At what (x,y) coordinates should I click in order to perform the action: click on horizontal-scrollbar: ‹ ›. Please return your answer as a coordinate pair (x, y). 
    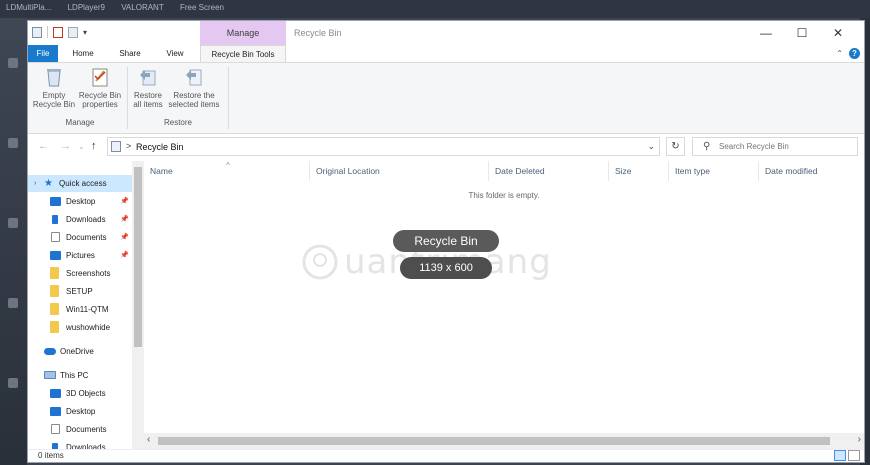
    Looking at the image, I should click on (504, 441).